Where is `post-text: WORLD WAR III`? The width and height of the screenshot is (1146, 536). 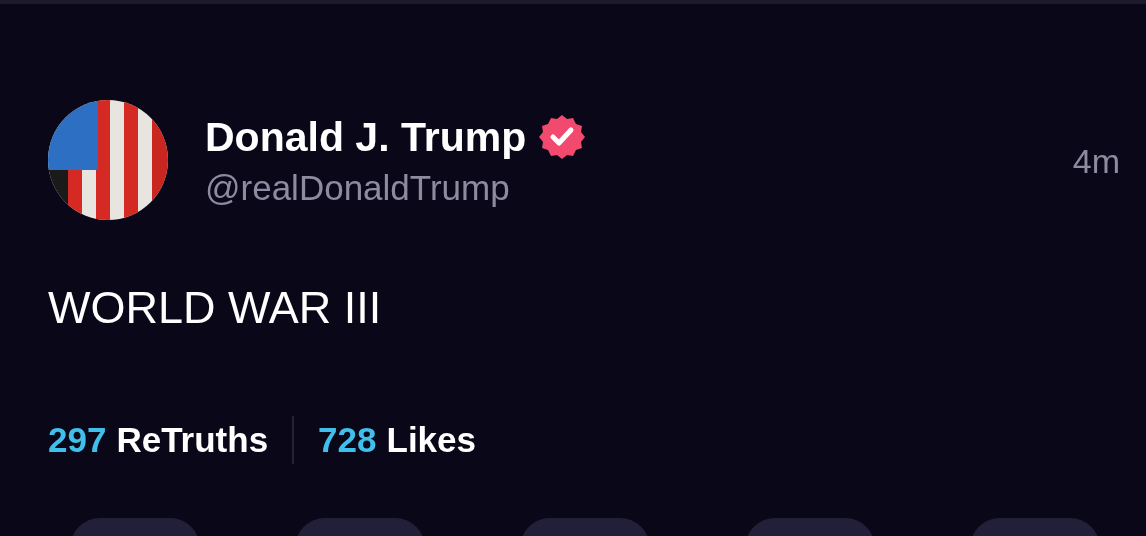 post-text: WORLD WAR III is located at coordinates (215, 308).